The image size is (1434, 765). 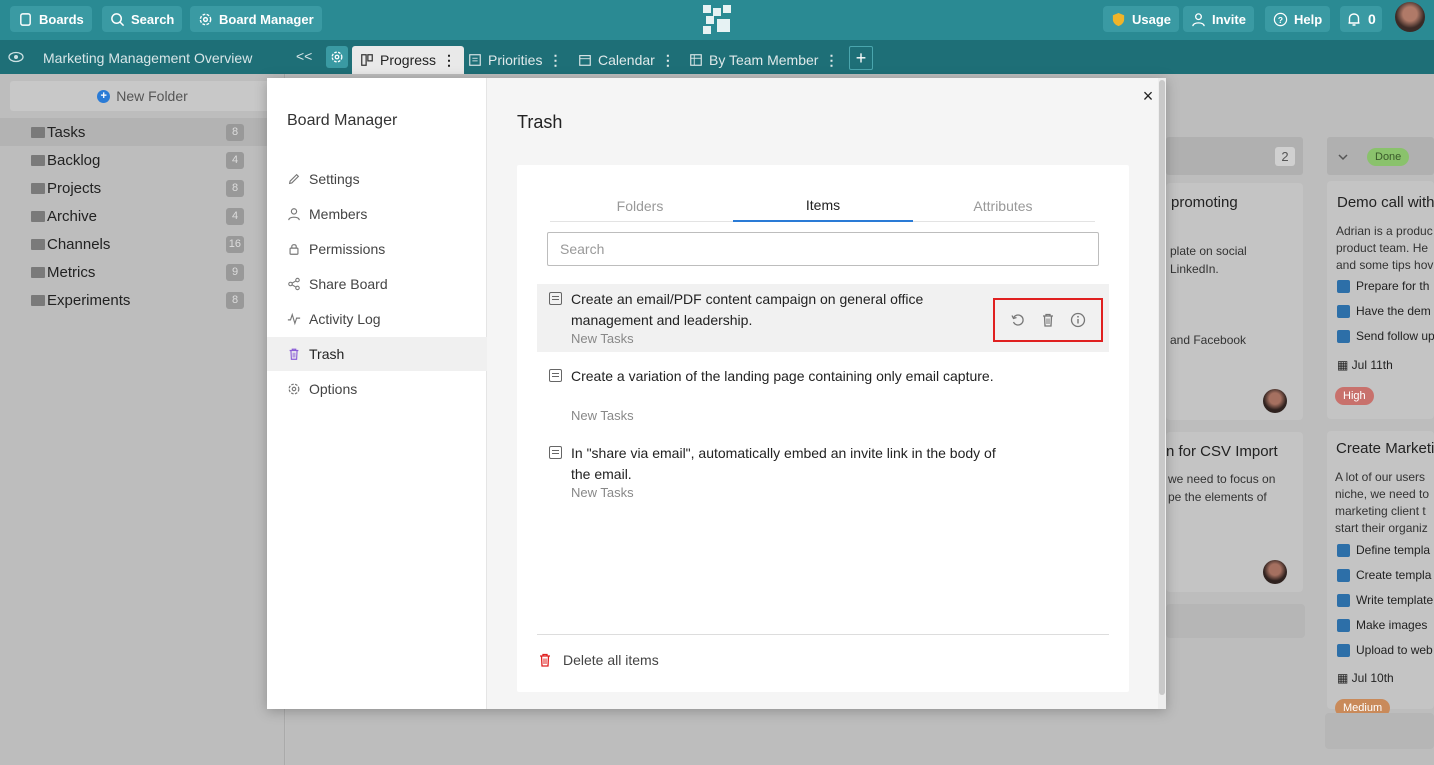 What do you see at coordinates (1382, 248) in the screenshot?
I see `card-text: product team. He` at bounding box center [1382, 248].